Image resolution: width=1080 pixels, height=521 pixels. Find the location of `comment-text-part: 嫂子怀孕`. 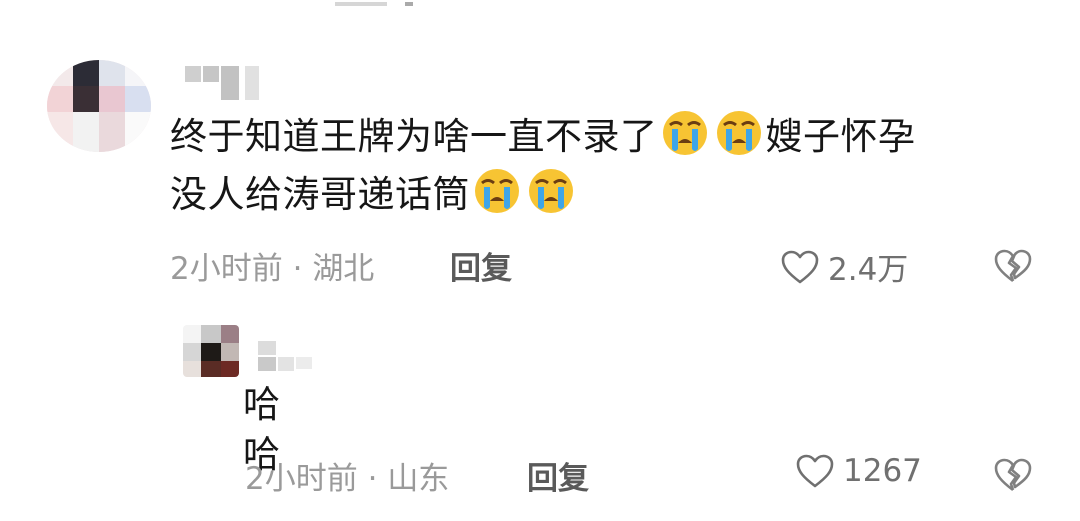

comment-text-part: 嫂子怀孕 is located at coordinates (840, 136).